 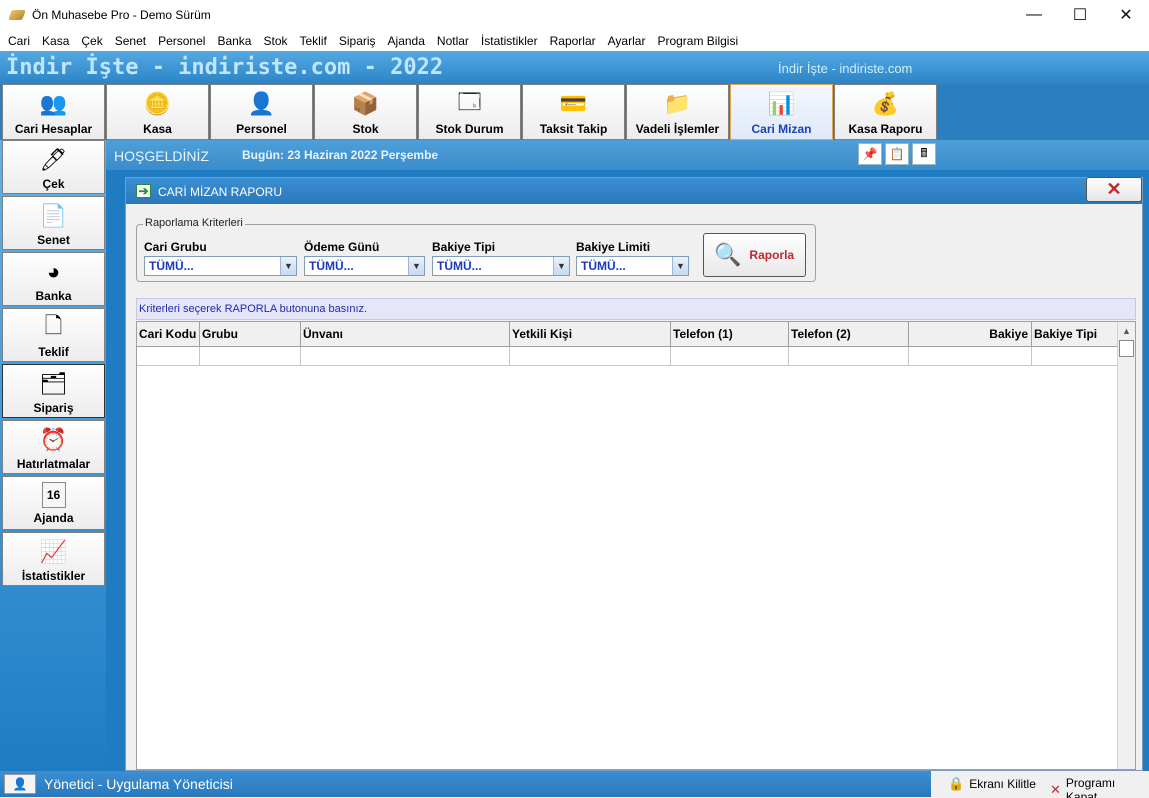 I want to click on menu-cari: Cari, so click(x=19, y=41).